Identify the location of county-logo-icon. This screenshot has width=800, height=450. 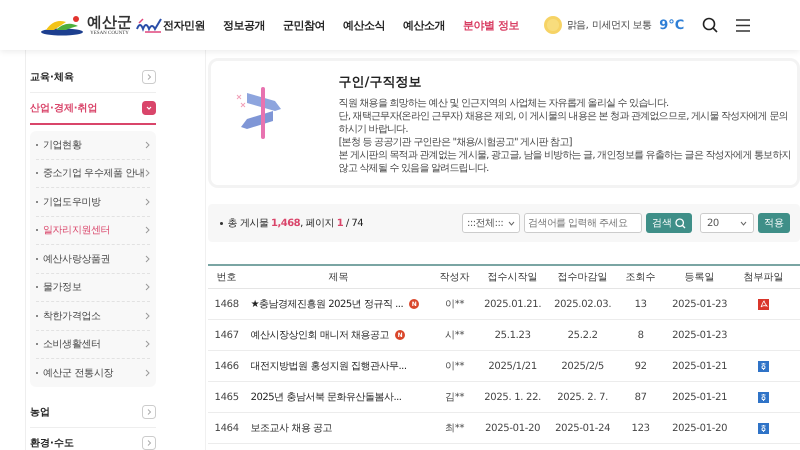
(62, 25).